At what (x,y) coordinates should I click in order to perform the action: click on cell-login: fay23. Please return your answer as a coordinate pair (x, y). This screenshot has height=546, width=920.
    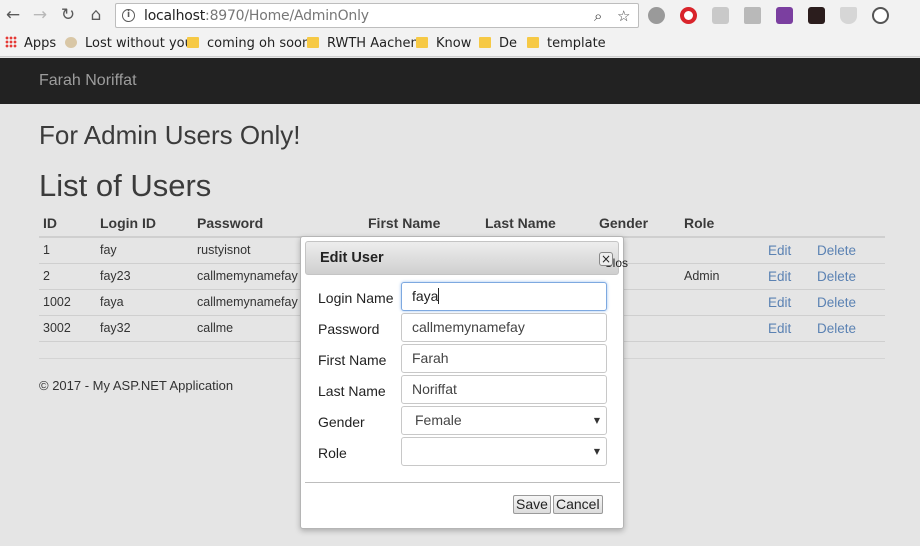
    Looking at the image, I should click on (144, 276).